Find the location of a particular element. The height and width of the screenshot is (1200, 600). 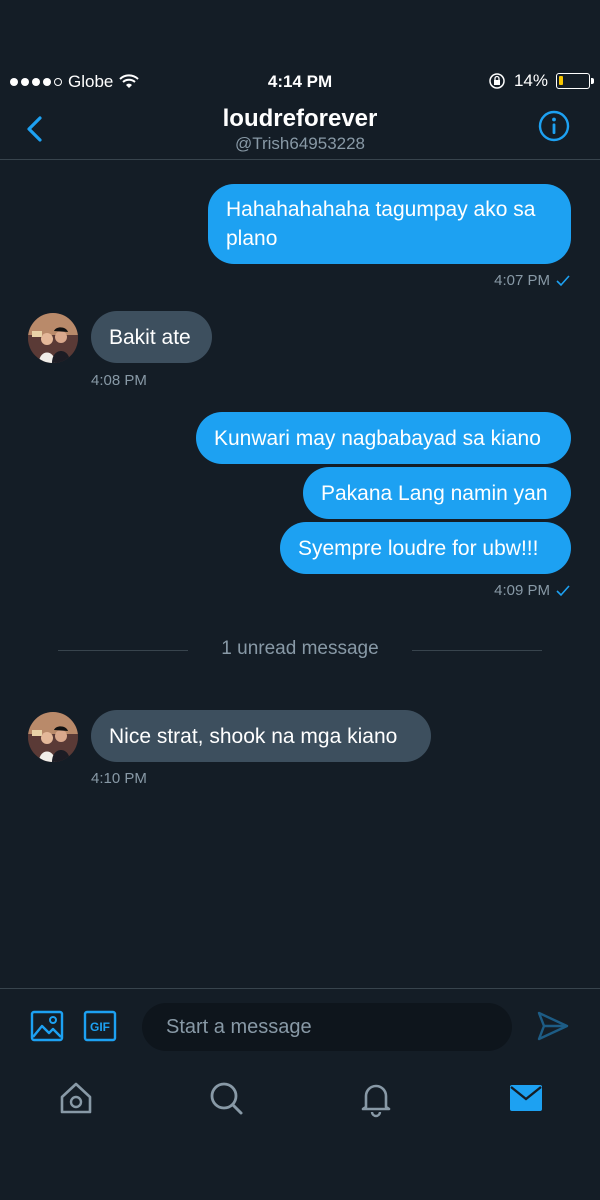

divider-line-right is located at coordinates (477, 650).